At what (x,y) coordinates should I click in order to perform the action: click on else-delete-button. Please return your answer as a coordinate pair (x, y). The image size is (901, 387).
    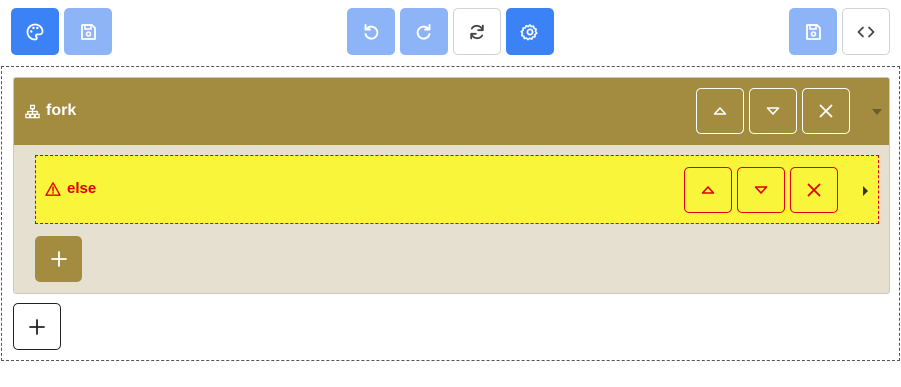
    Looking at the image, I should click on (814, 190).